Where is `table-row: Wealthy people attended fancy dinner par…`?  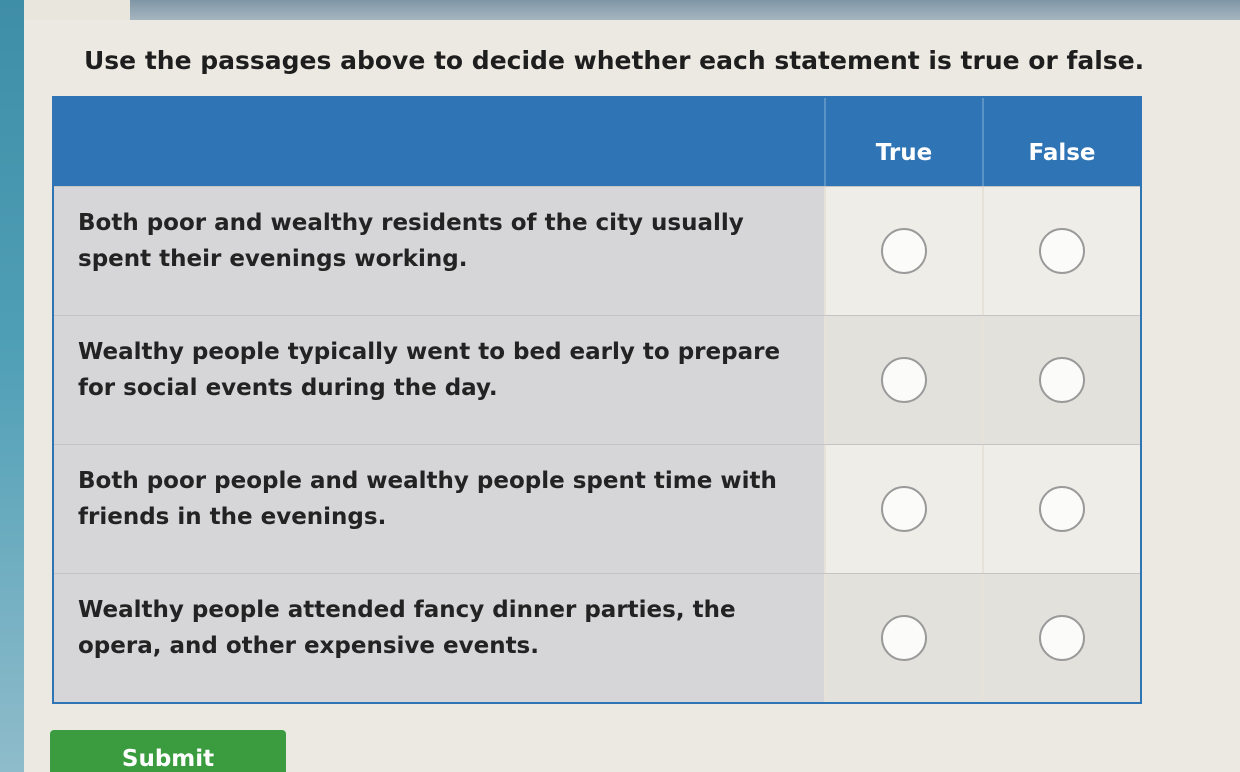
table-row: Wealthy people attended fancy dinner par… is located at coordinates (597, 637).